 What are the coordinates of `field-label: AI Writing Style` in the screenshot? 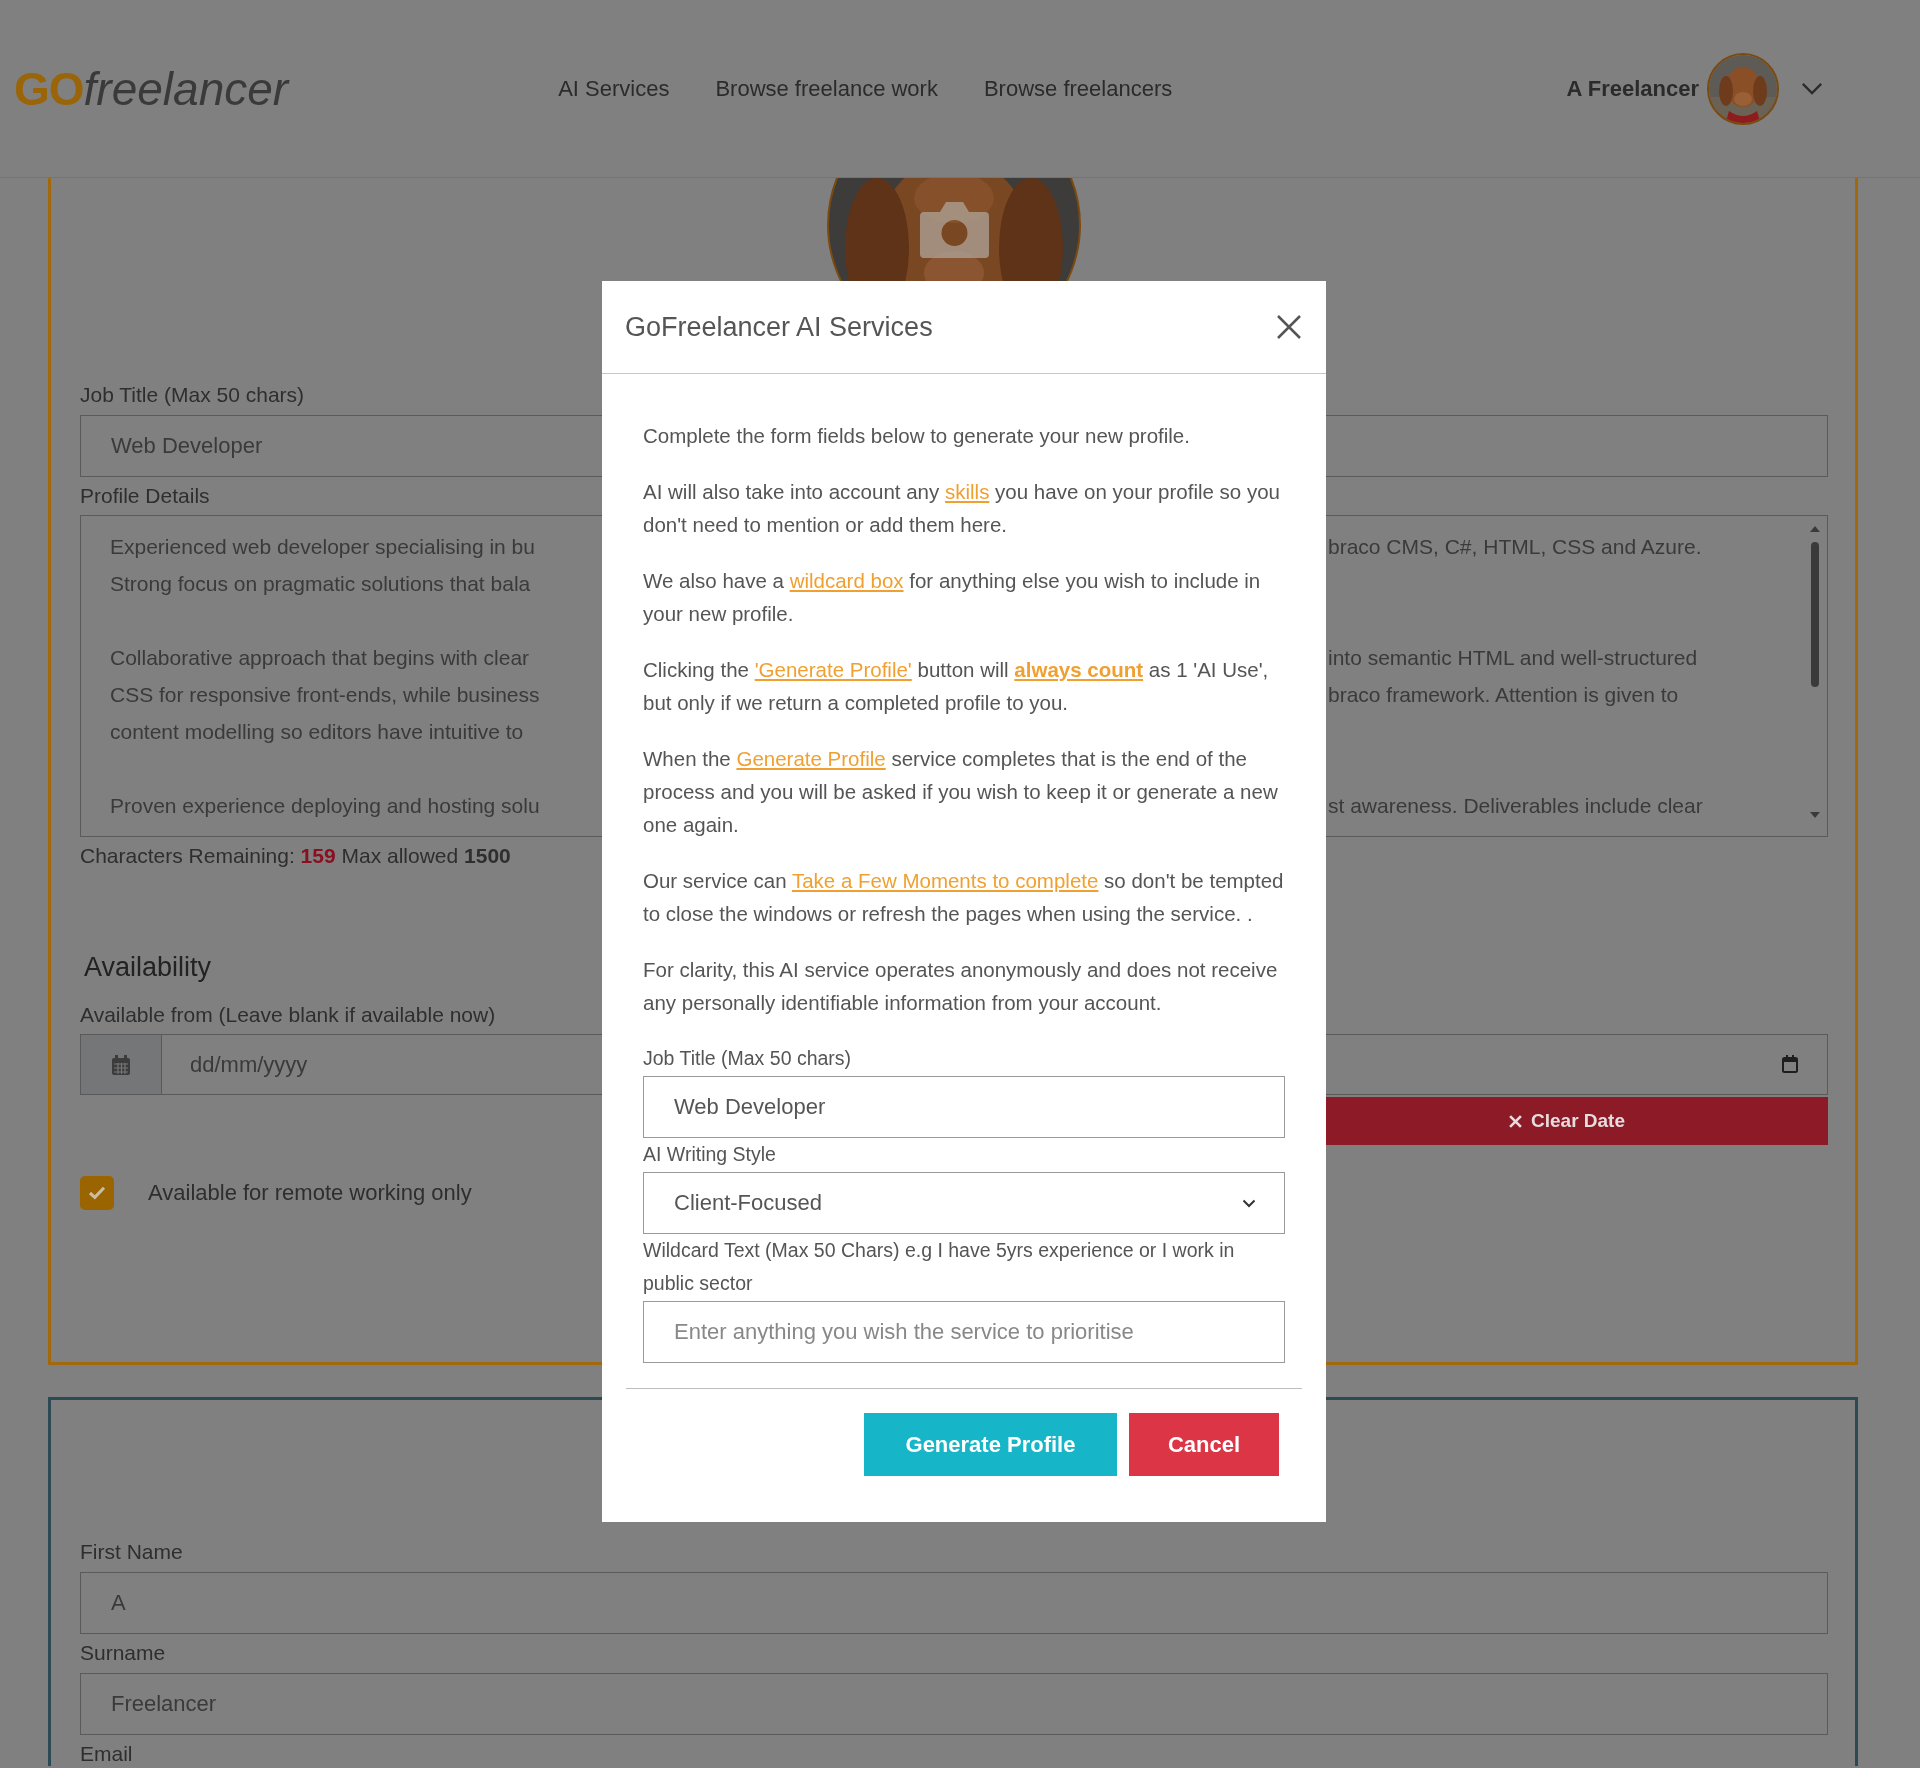 It's located at (710, 1154).